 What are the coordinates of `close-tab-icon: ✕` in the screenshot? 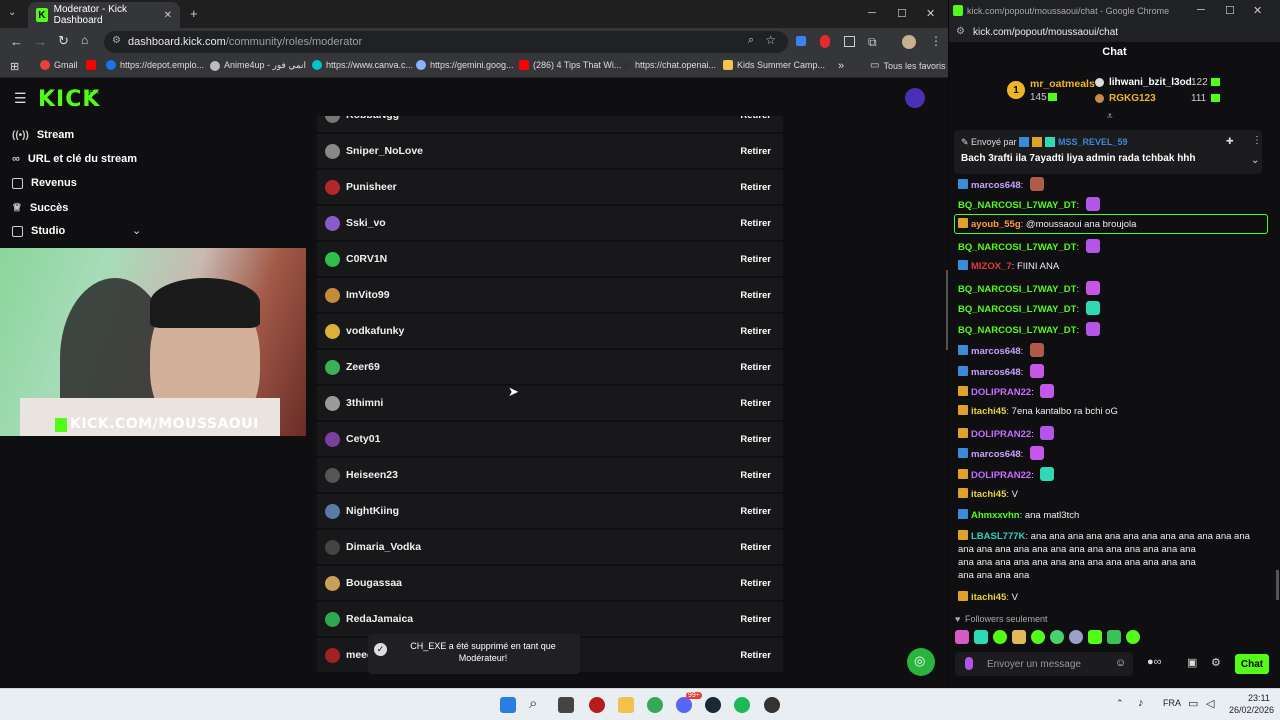 It's located at (168, 15).